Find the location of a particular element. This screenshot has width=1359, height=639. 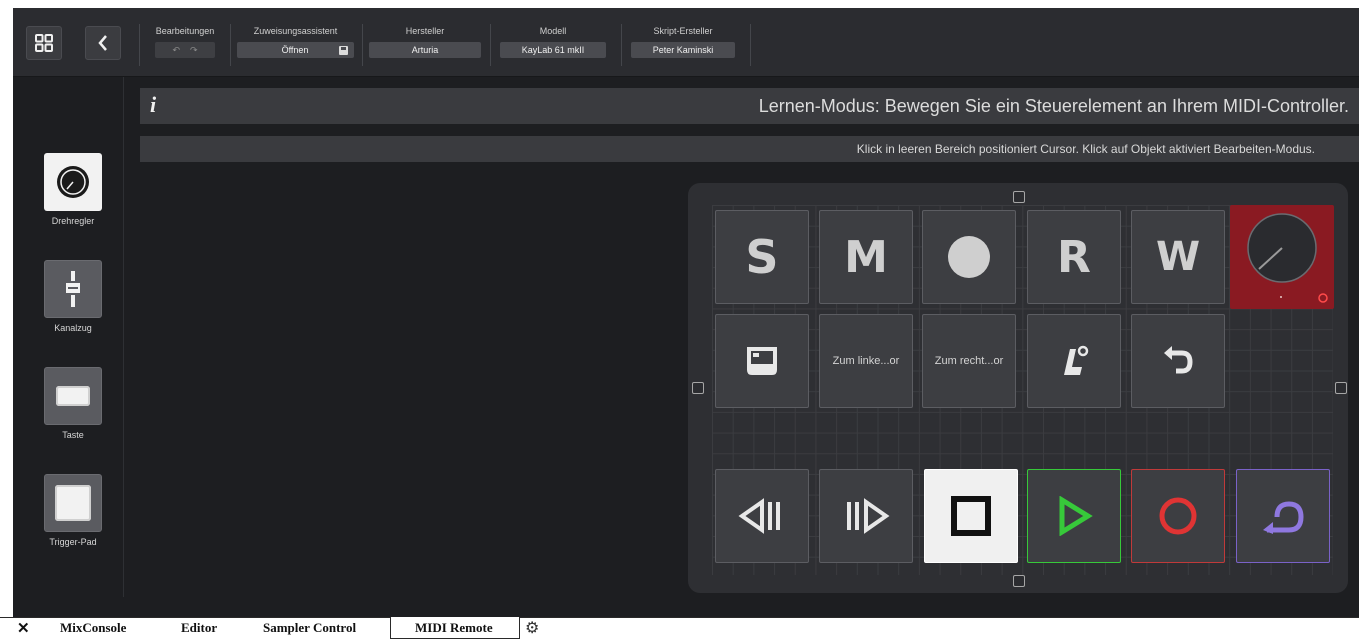

read-label: R is located at coordinates (1074, 257).